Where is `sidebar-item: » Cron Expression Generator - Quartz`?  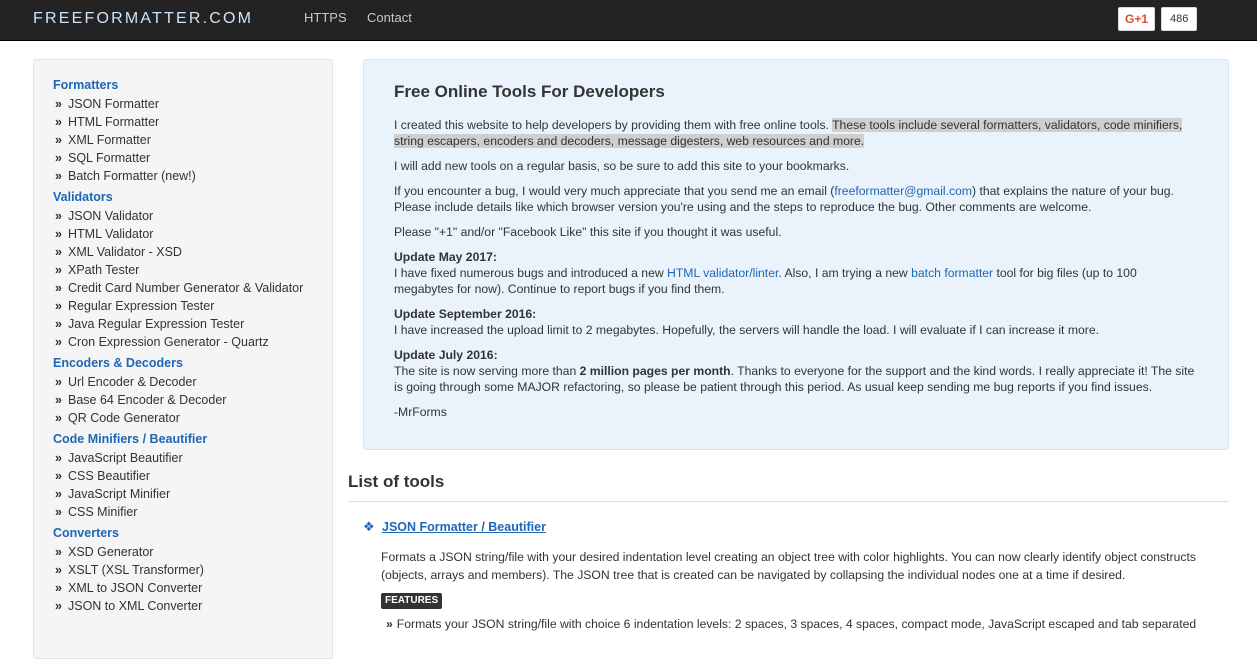
sidebar-item: » Cron Expression Generator - Quartz is located at coordinates (192, 342).